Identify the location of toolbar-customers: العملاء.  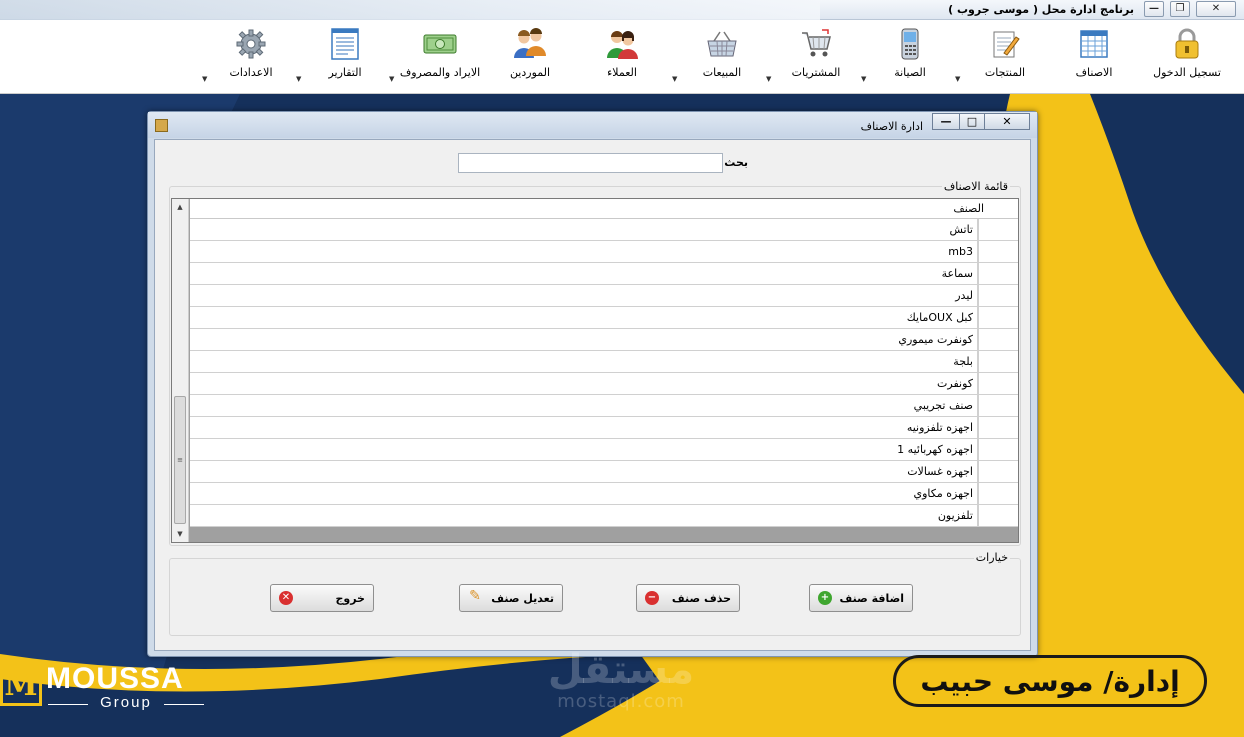
(622, 57).